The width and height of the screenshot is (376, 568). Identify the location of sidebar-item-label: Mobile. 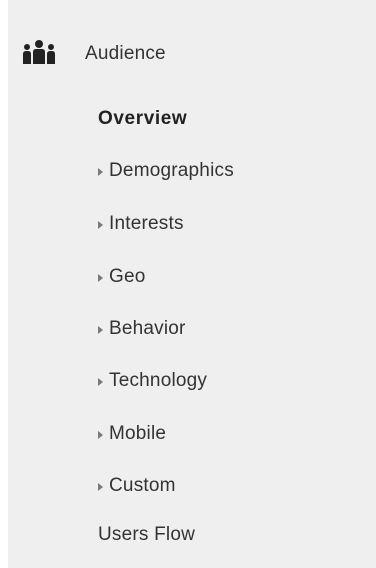
(138, 433).